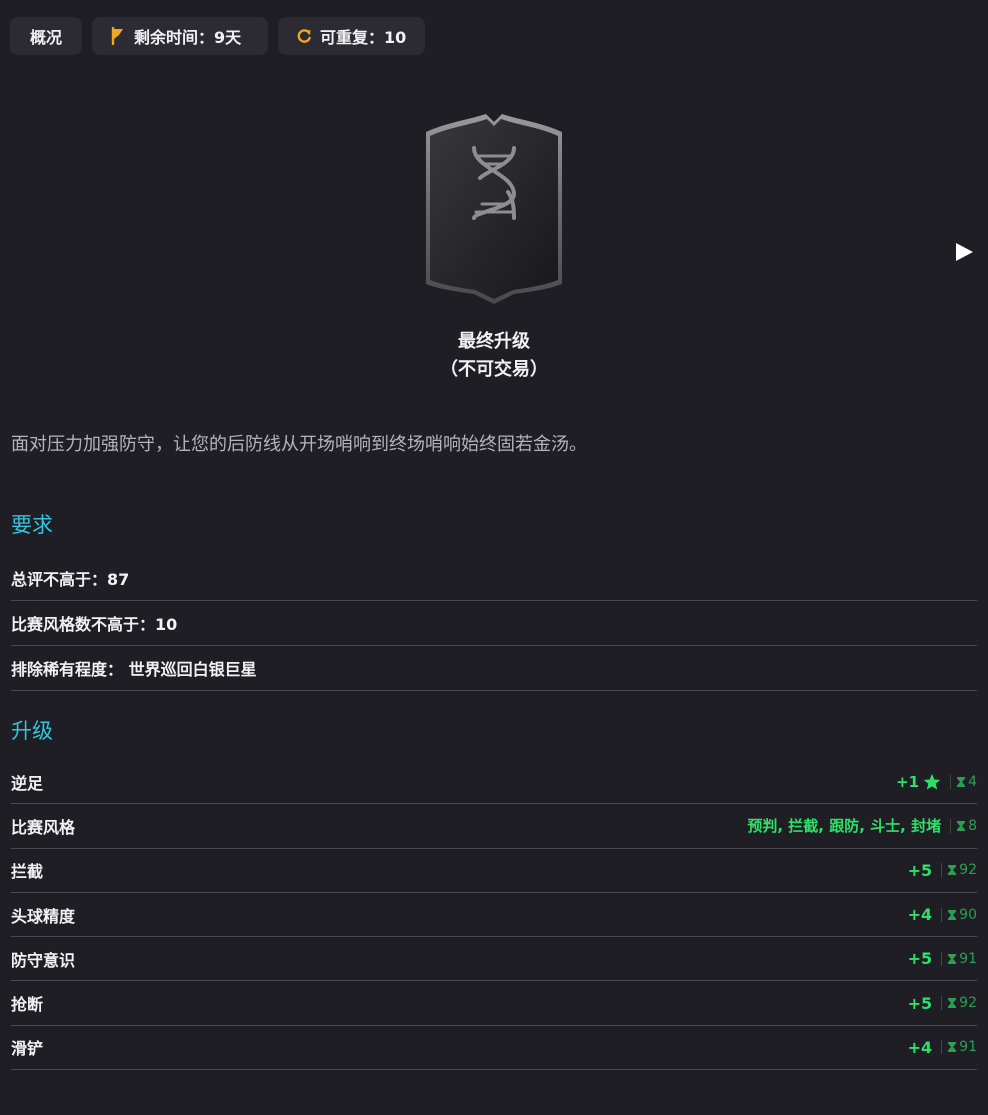  I want to click on upgrade-cap: 8, so click(972, 825).